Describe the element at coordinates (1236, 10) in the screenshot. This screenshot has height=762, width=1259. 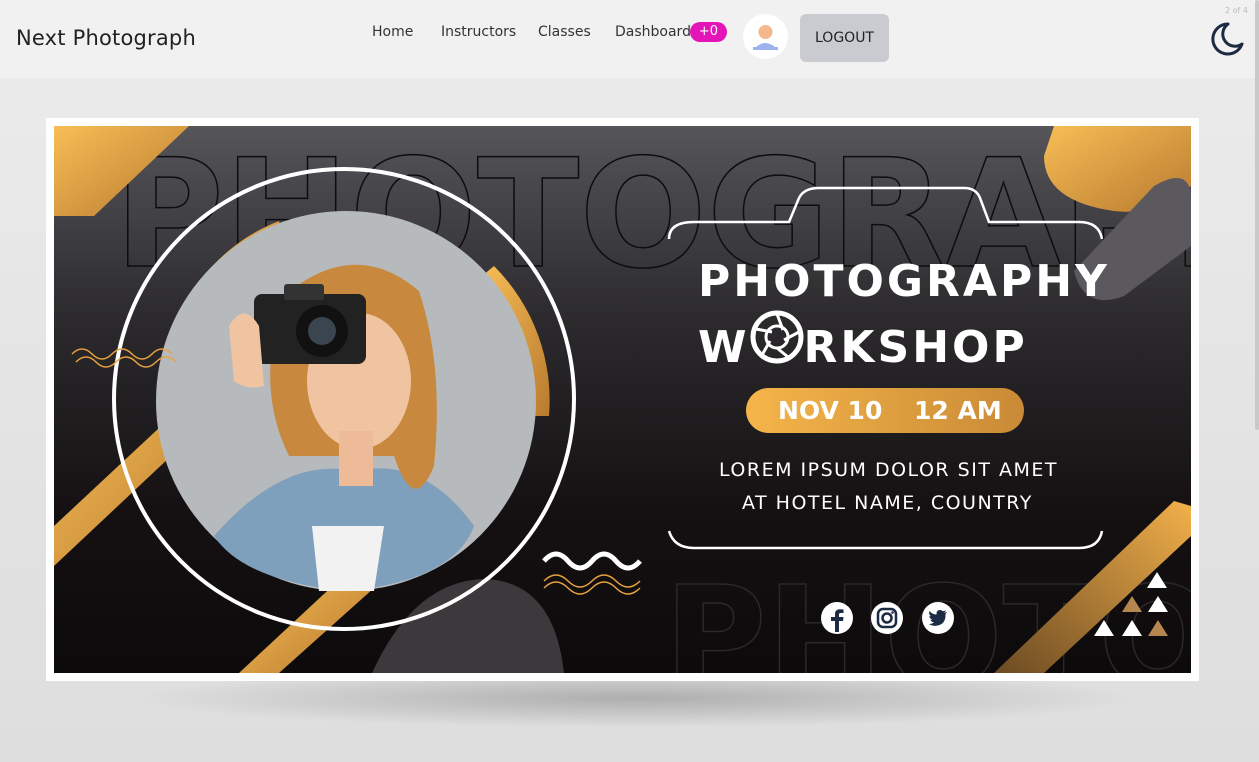
I see `slide-counter: 2 of 4` at that location.